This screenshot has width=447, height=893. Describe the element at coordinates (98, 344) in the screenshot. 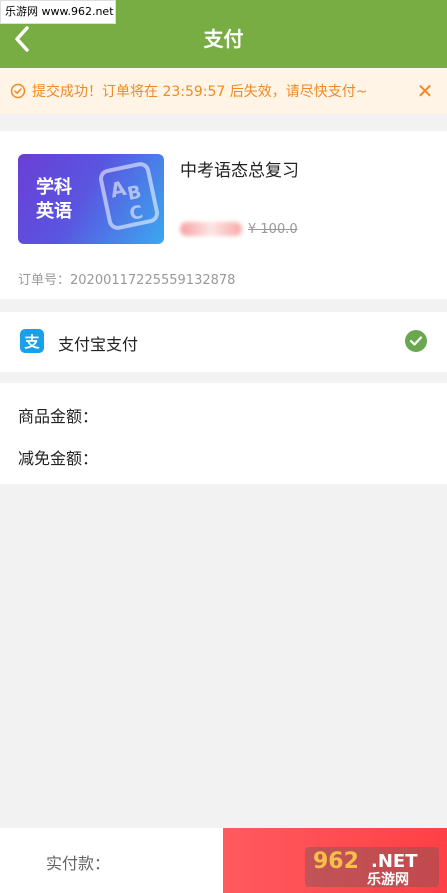

I see `payment-method-label: 支付宝支付` at that location.